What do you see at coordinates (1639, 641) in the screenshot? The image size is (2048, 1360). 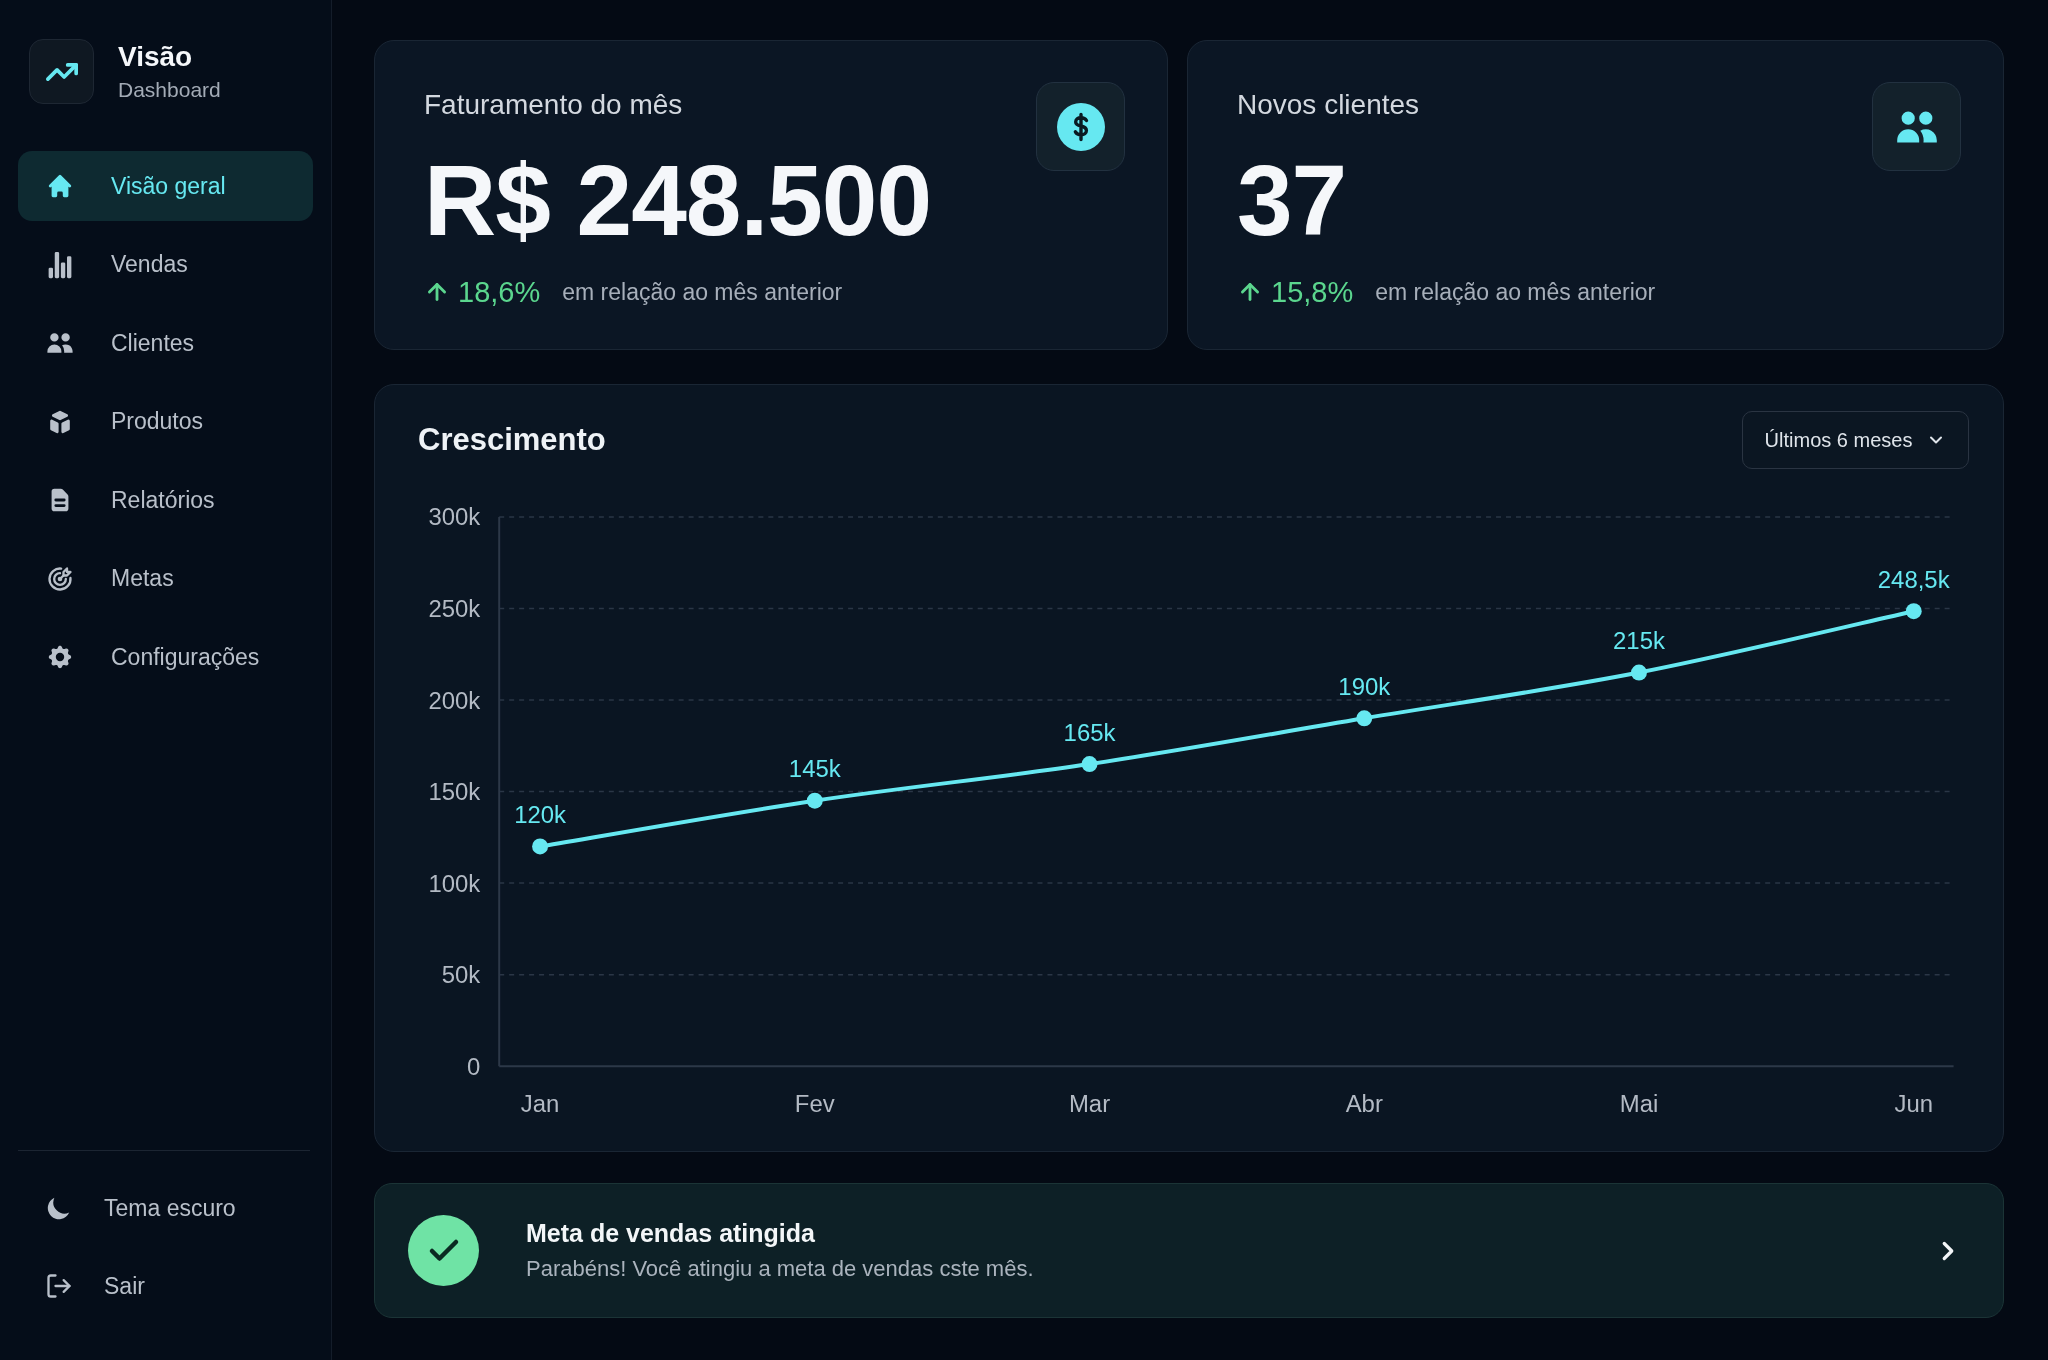 I see `data-label: 215k` at bounding box center [1639, 641].